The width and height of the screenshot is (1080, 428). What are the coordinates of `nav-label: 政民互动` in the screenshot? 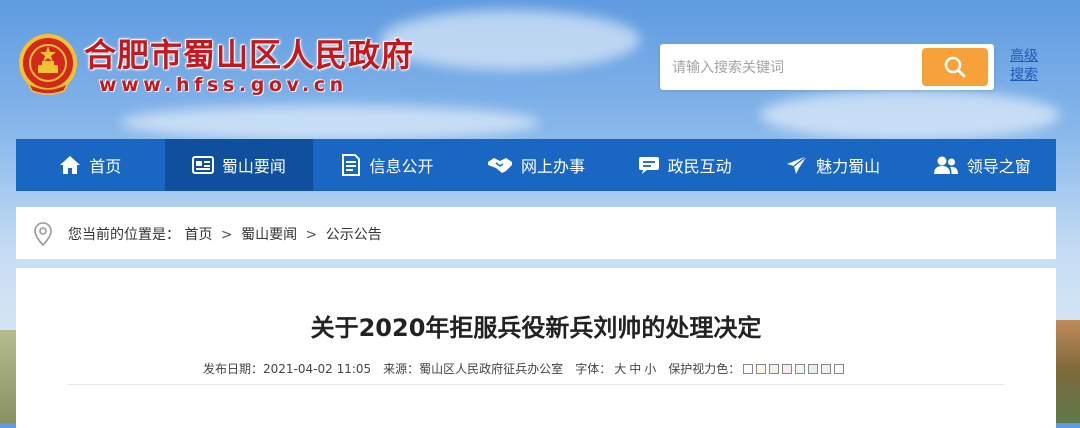 It's located at (699, 166).